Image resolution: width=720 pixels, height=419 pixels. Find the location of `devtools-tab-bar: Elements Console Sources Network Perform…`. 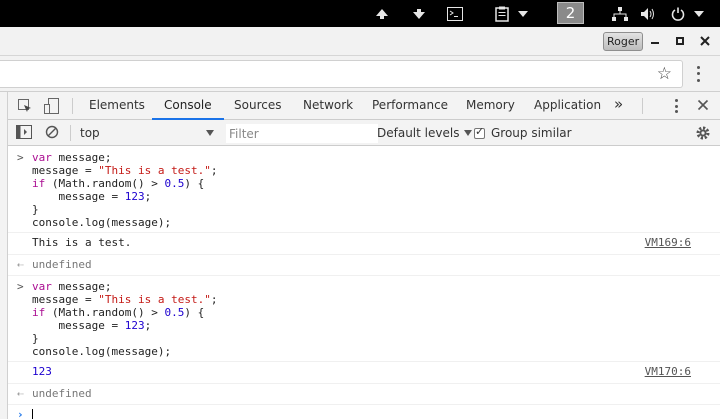

devtools-tab-bar: Elements Console Sources Network Perform… is located at coordinates (364, 106).